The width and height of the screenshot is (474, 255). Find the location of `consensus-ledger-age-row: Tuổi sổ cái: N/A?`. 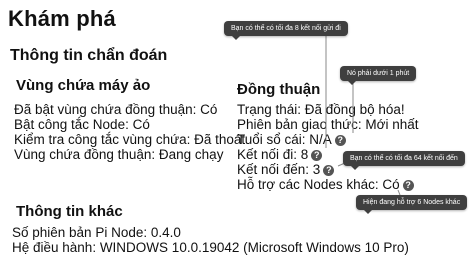

consensus-ledger-age-row: Tuổi sổ cái: N/A? is located at coordinates (291, 139).